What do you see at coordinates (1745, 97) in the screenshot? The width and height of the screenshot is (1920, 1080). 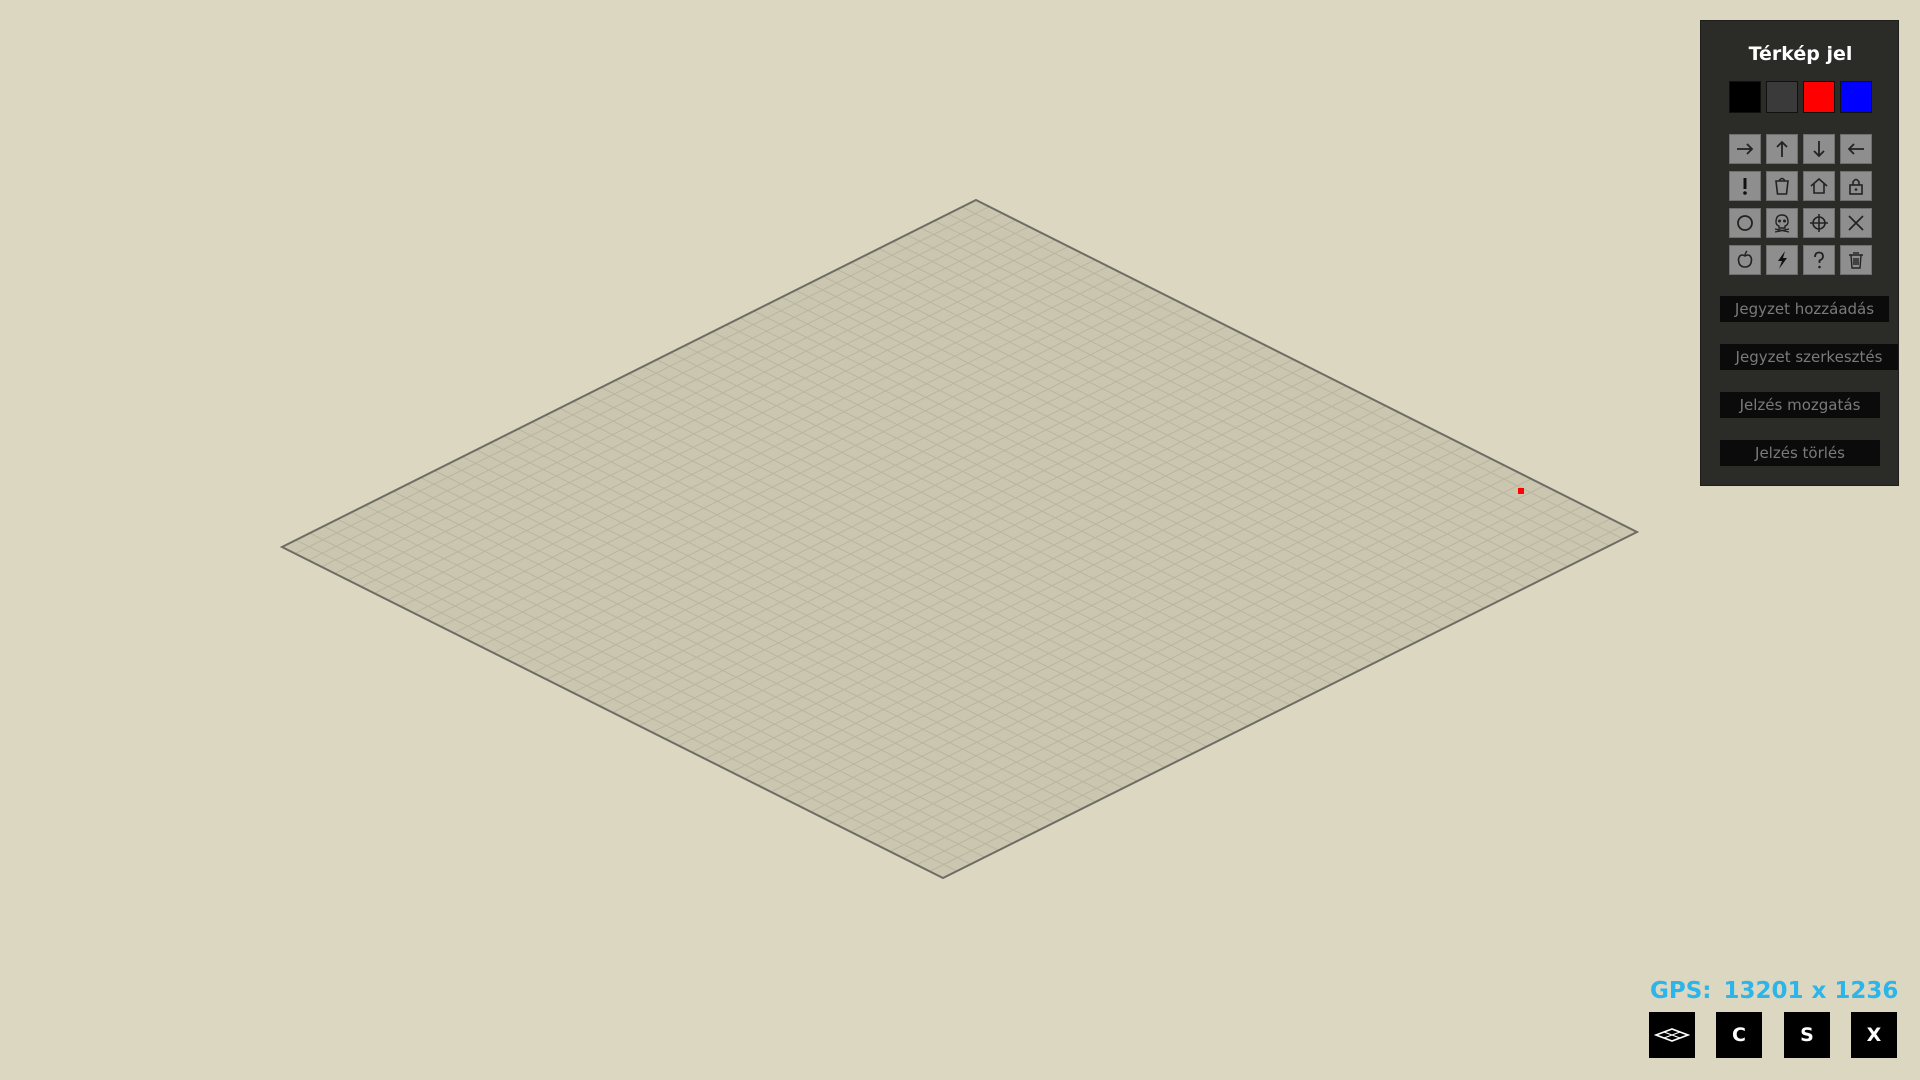 I see `color-swatch-black` at bounding box center [1745, 97].